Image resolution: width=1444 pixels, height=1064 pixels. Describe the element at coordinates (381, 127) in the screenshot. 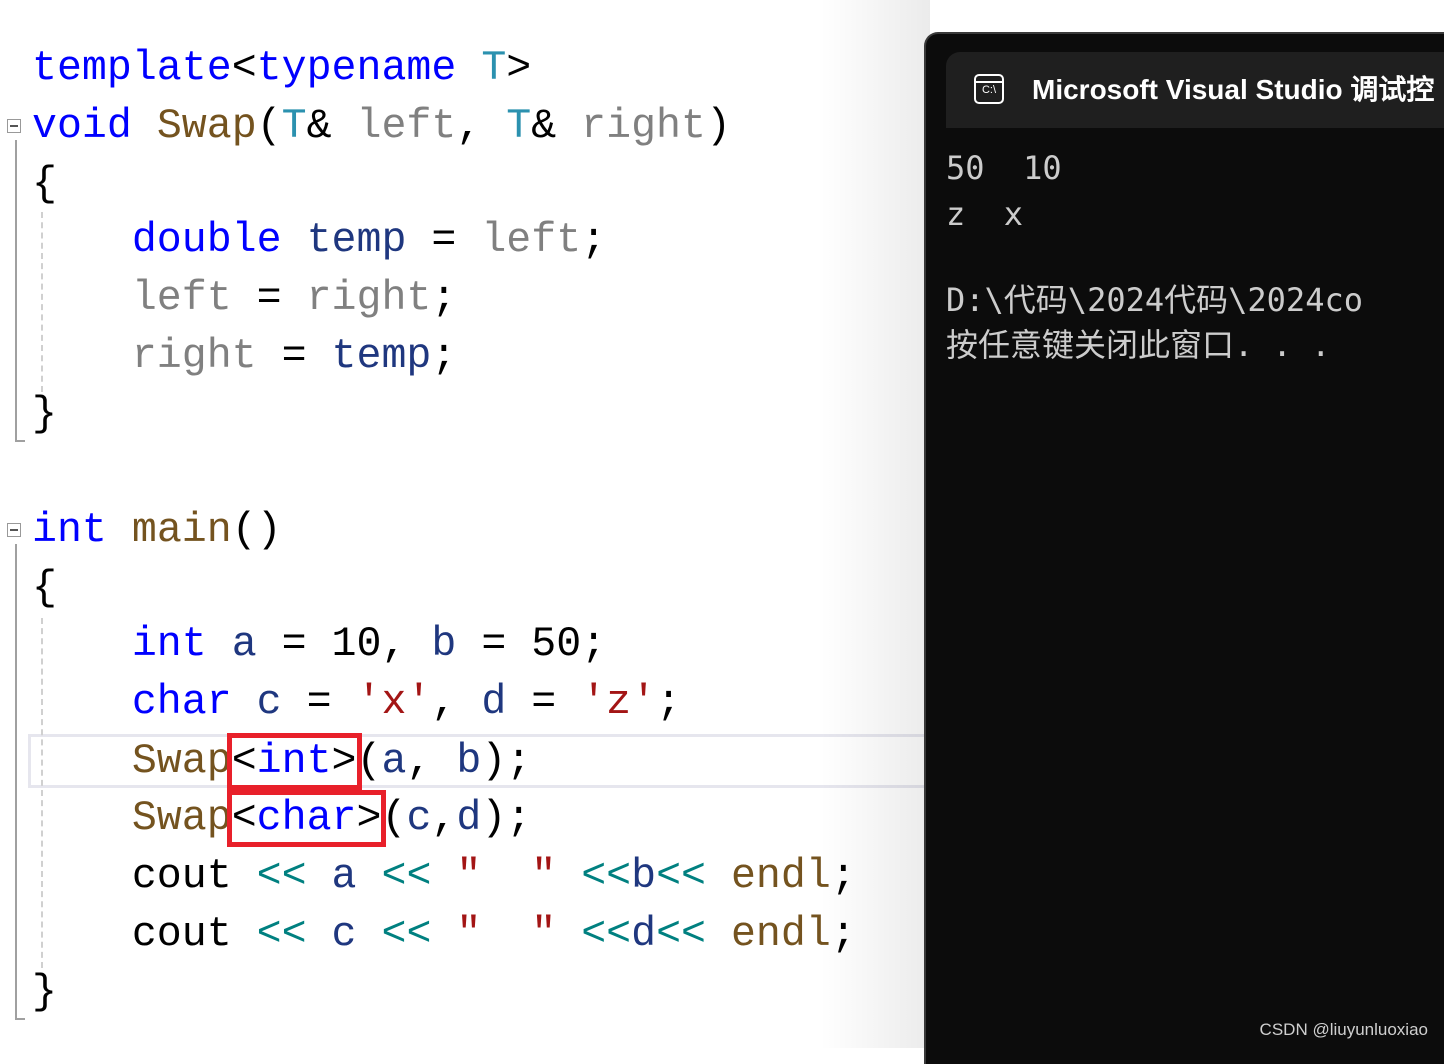

I see `code-line: void Swap(T& left, T& right)` at that location.